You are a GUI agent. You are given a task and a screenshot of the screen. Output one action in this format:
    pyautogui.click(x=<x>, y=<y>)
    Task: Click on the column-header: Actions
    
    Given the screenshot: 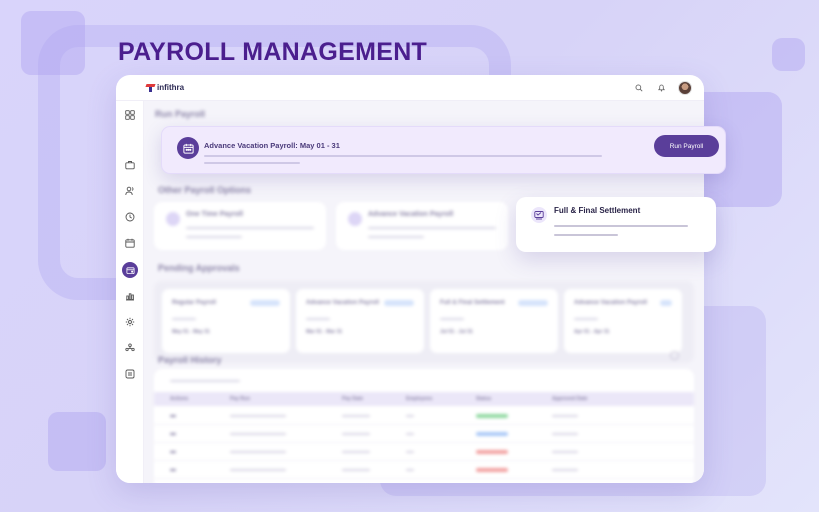 What is the action you would take?
    pyautogui.click(x=179, y=399)
    